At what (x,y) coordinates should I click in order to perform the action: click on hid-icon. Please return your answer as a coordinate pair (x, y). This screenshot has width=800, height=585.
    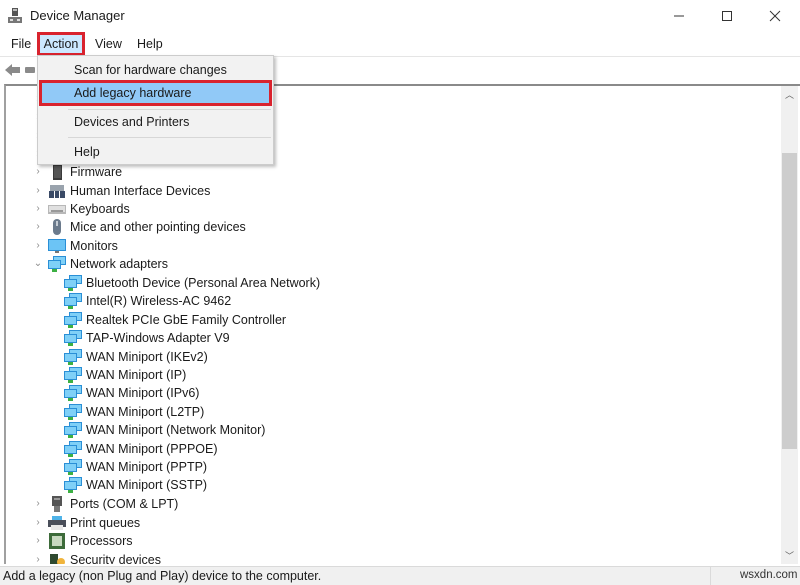
    Looking at the image, I should click on (57, 191).